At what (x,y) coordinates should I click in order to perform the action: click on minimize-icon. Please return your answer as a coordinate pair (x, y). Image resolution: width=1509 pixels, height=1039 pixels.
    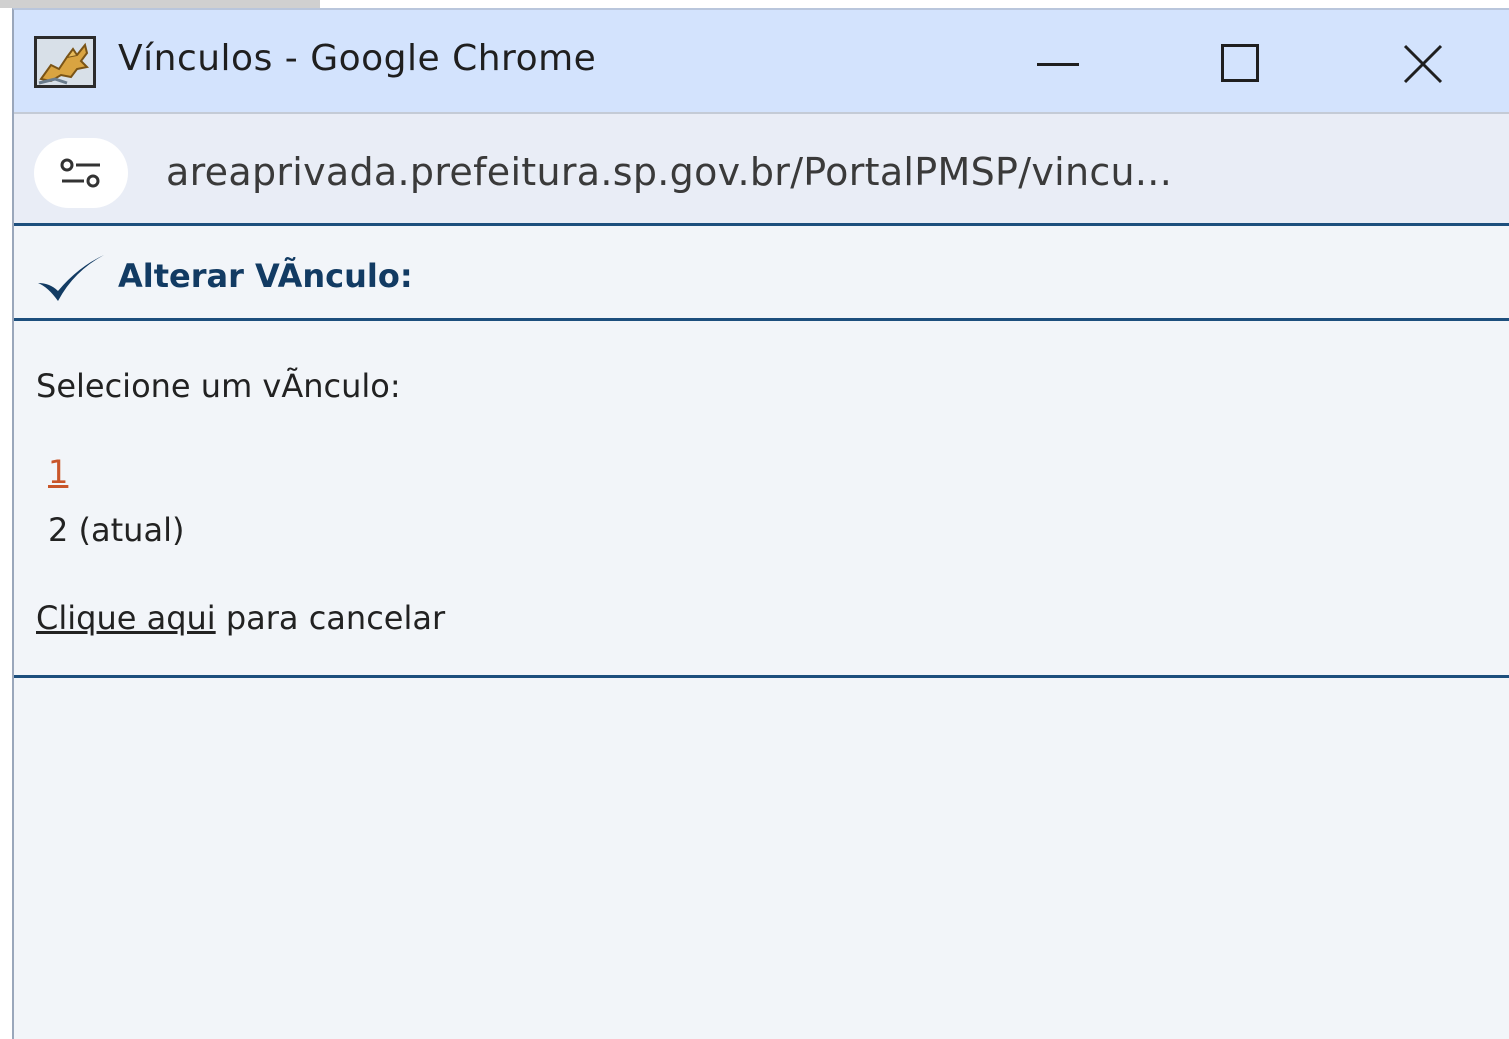
    Looking at the image, I should click on (1058, 64).